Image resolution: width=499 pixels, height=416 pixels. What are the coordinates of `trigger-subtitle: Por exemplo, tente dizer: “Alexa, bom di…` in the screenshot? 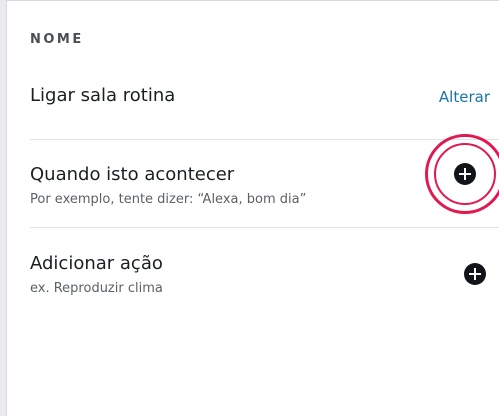 It's located at (168, 199).